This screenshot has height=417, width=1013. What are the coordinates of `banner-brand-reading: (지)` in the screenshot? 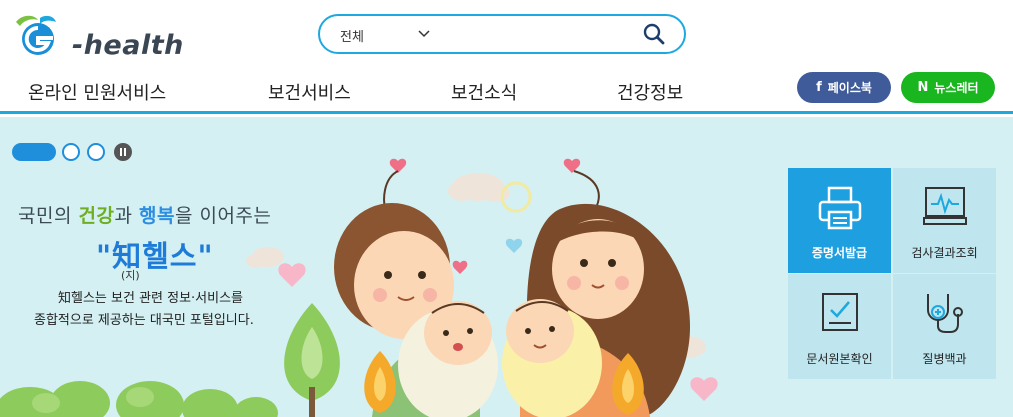 It's located at (130, 275).